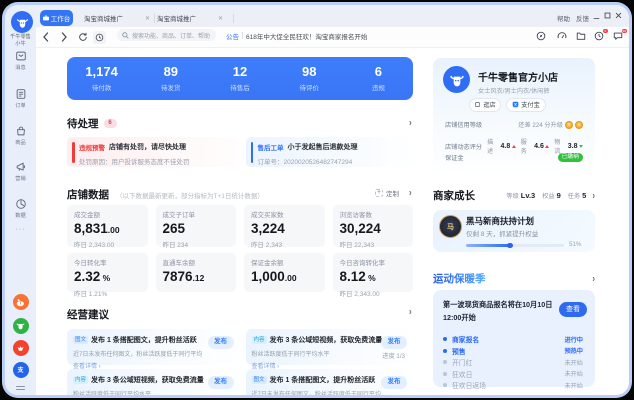 The height and width of the screenshot is (400, 634). I want to click on stat-pending-review: 98 待评价, so click(309, 78).